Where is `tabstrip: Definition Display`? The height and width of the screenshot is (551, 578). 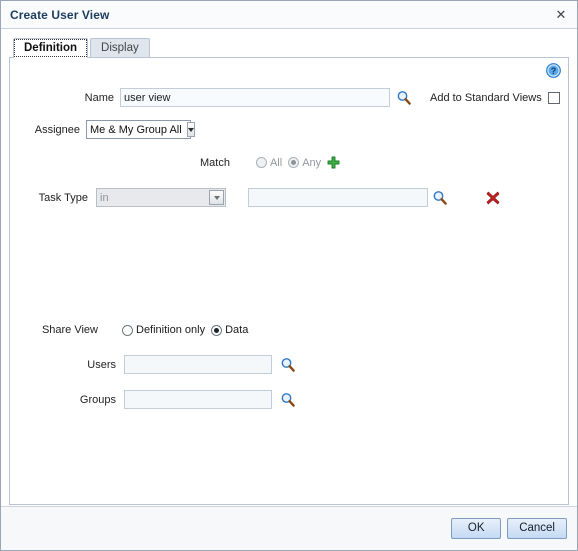 tabstrip: Definition Display is located at coordinates (289, 47).